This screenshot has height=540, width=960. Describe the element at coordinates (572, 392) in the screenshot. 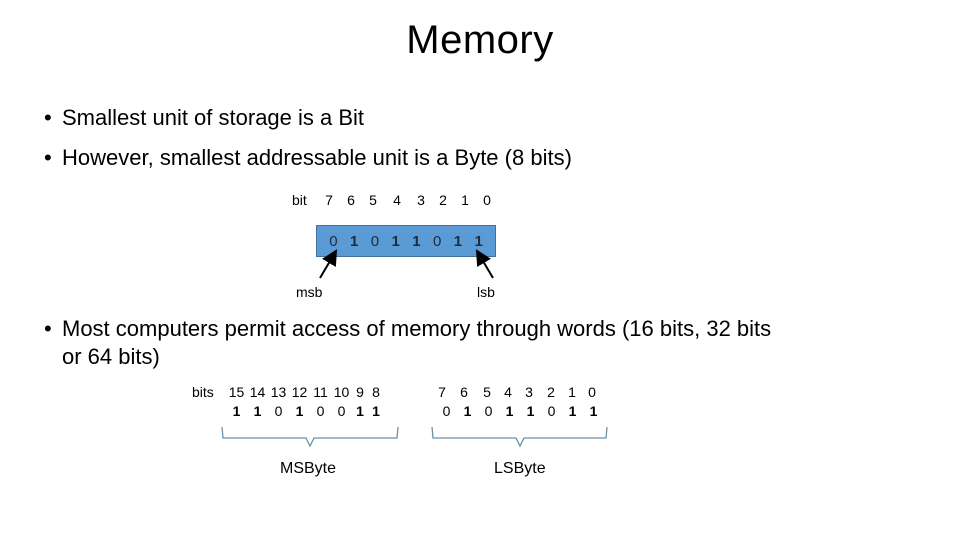

I see `bit-index: 1` at that location.